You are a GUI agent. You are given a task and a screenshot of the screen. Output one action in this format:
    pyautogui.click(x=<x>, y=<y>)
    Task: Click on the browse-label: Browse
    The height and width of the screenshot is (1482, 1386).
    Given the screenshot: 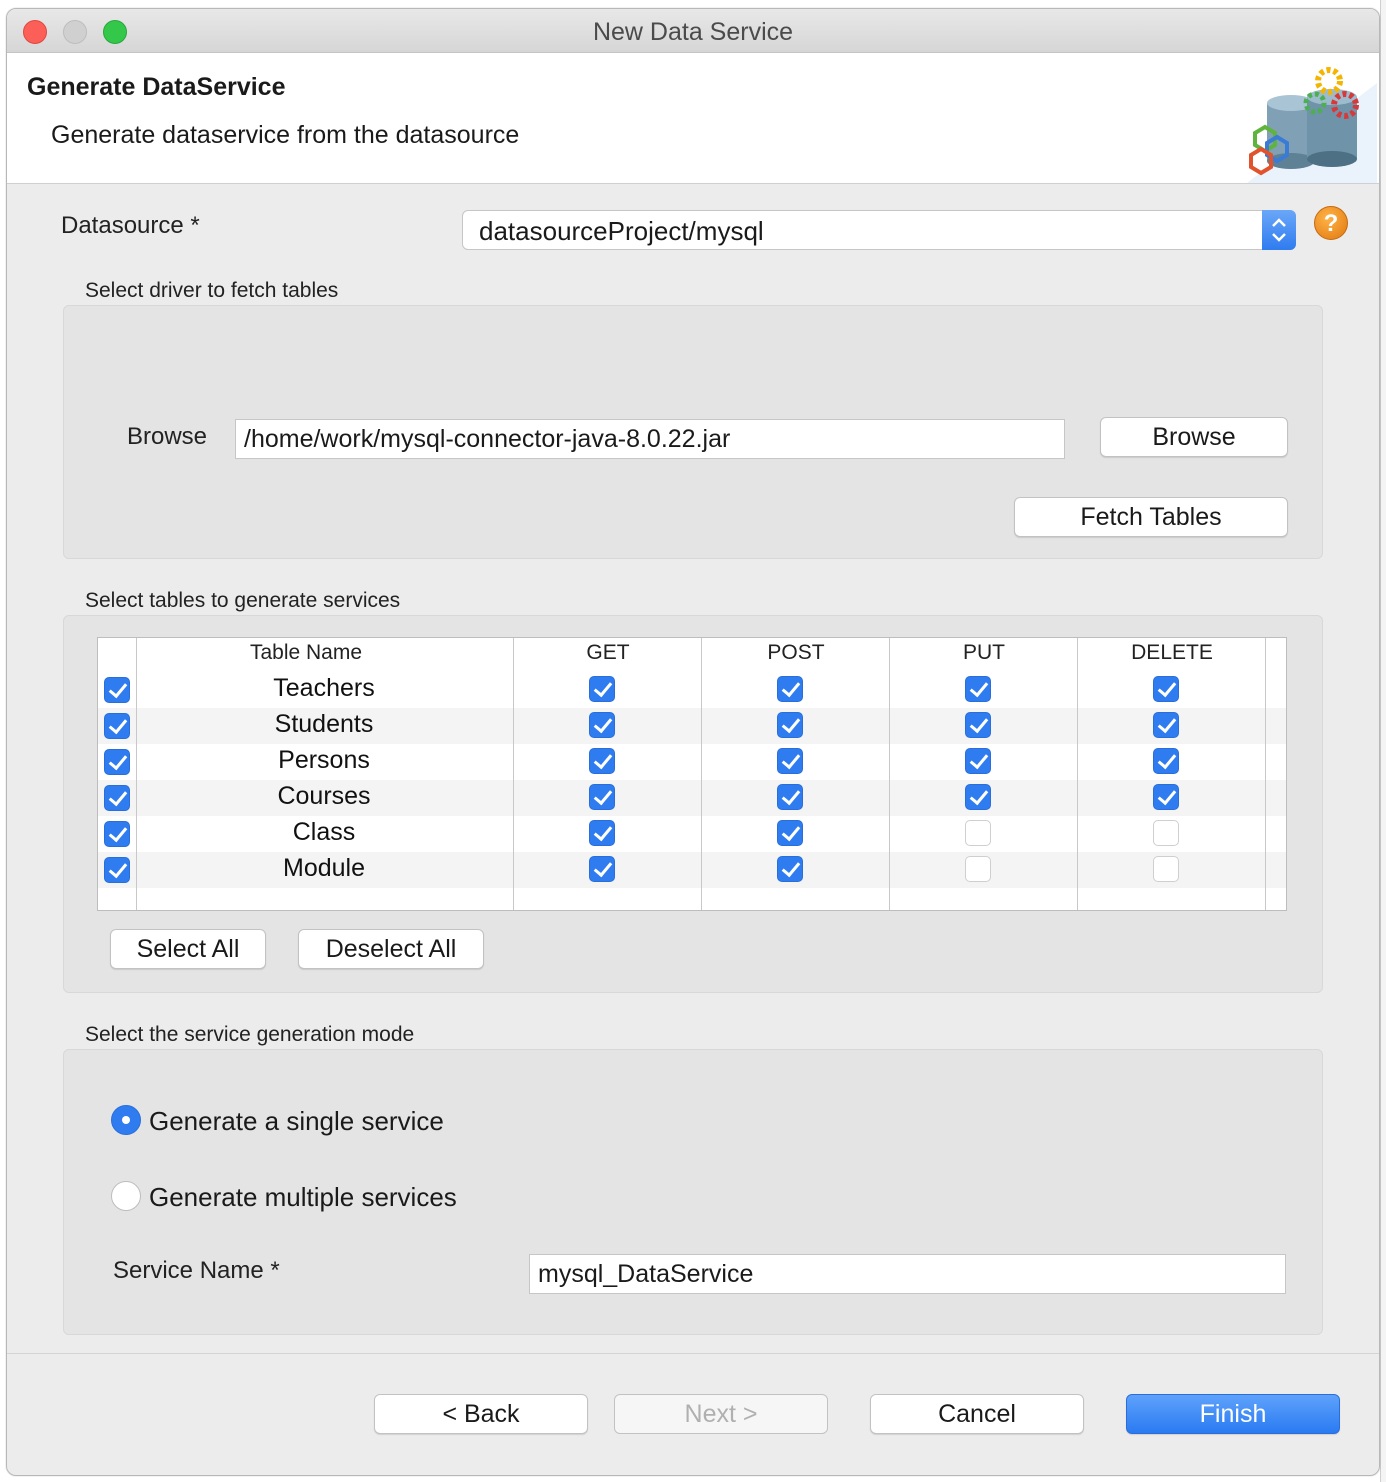 What is the action you would take?
    pyautogui.click(x=167, y=436)
    